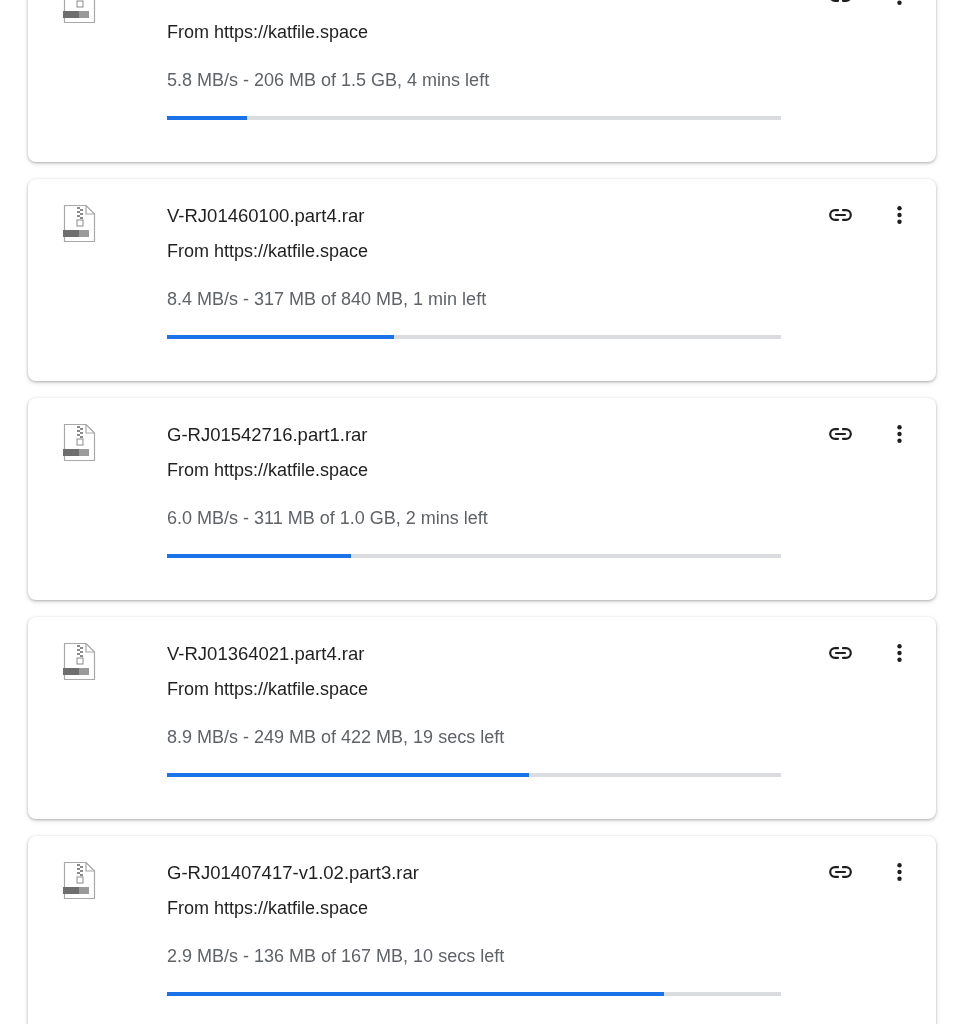 This screenshot has height=1024, width=971. What do you see at coordinates (327, 299) in the screenshot?
I see `download-status: 8.4 MB/s - 317 MB of 840 MB, 1 min left` at bounding box center [327, 299].